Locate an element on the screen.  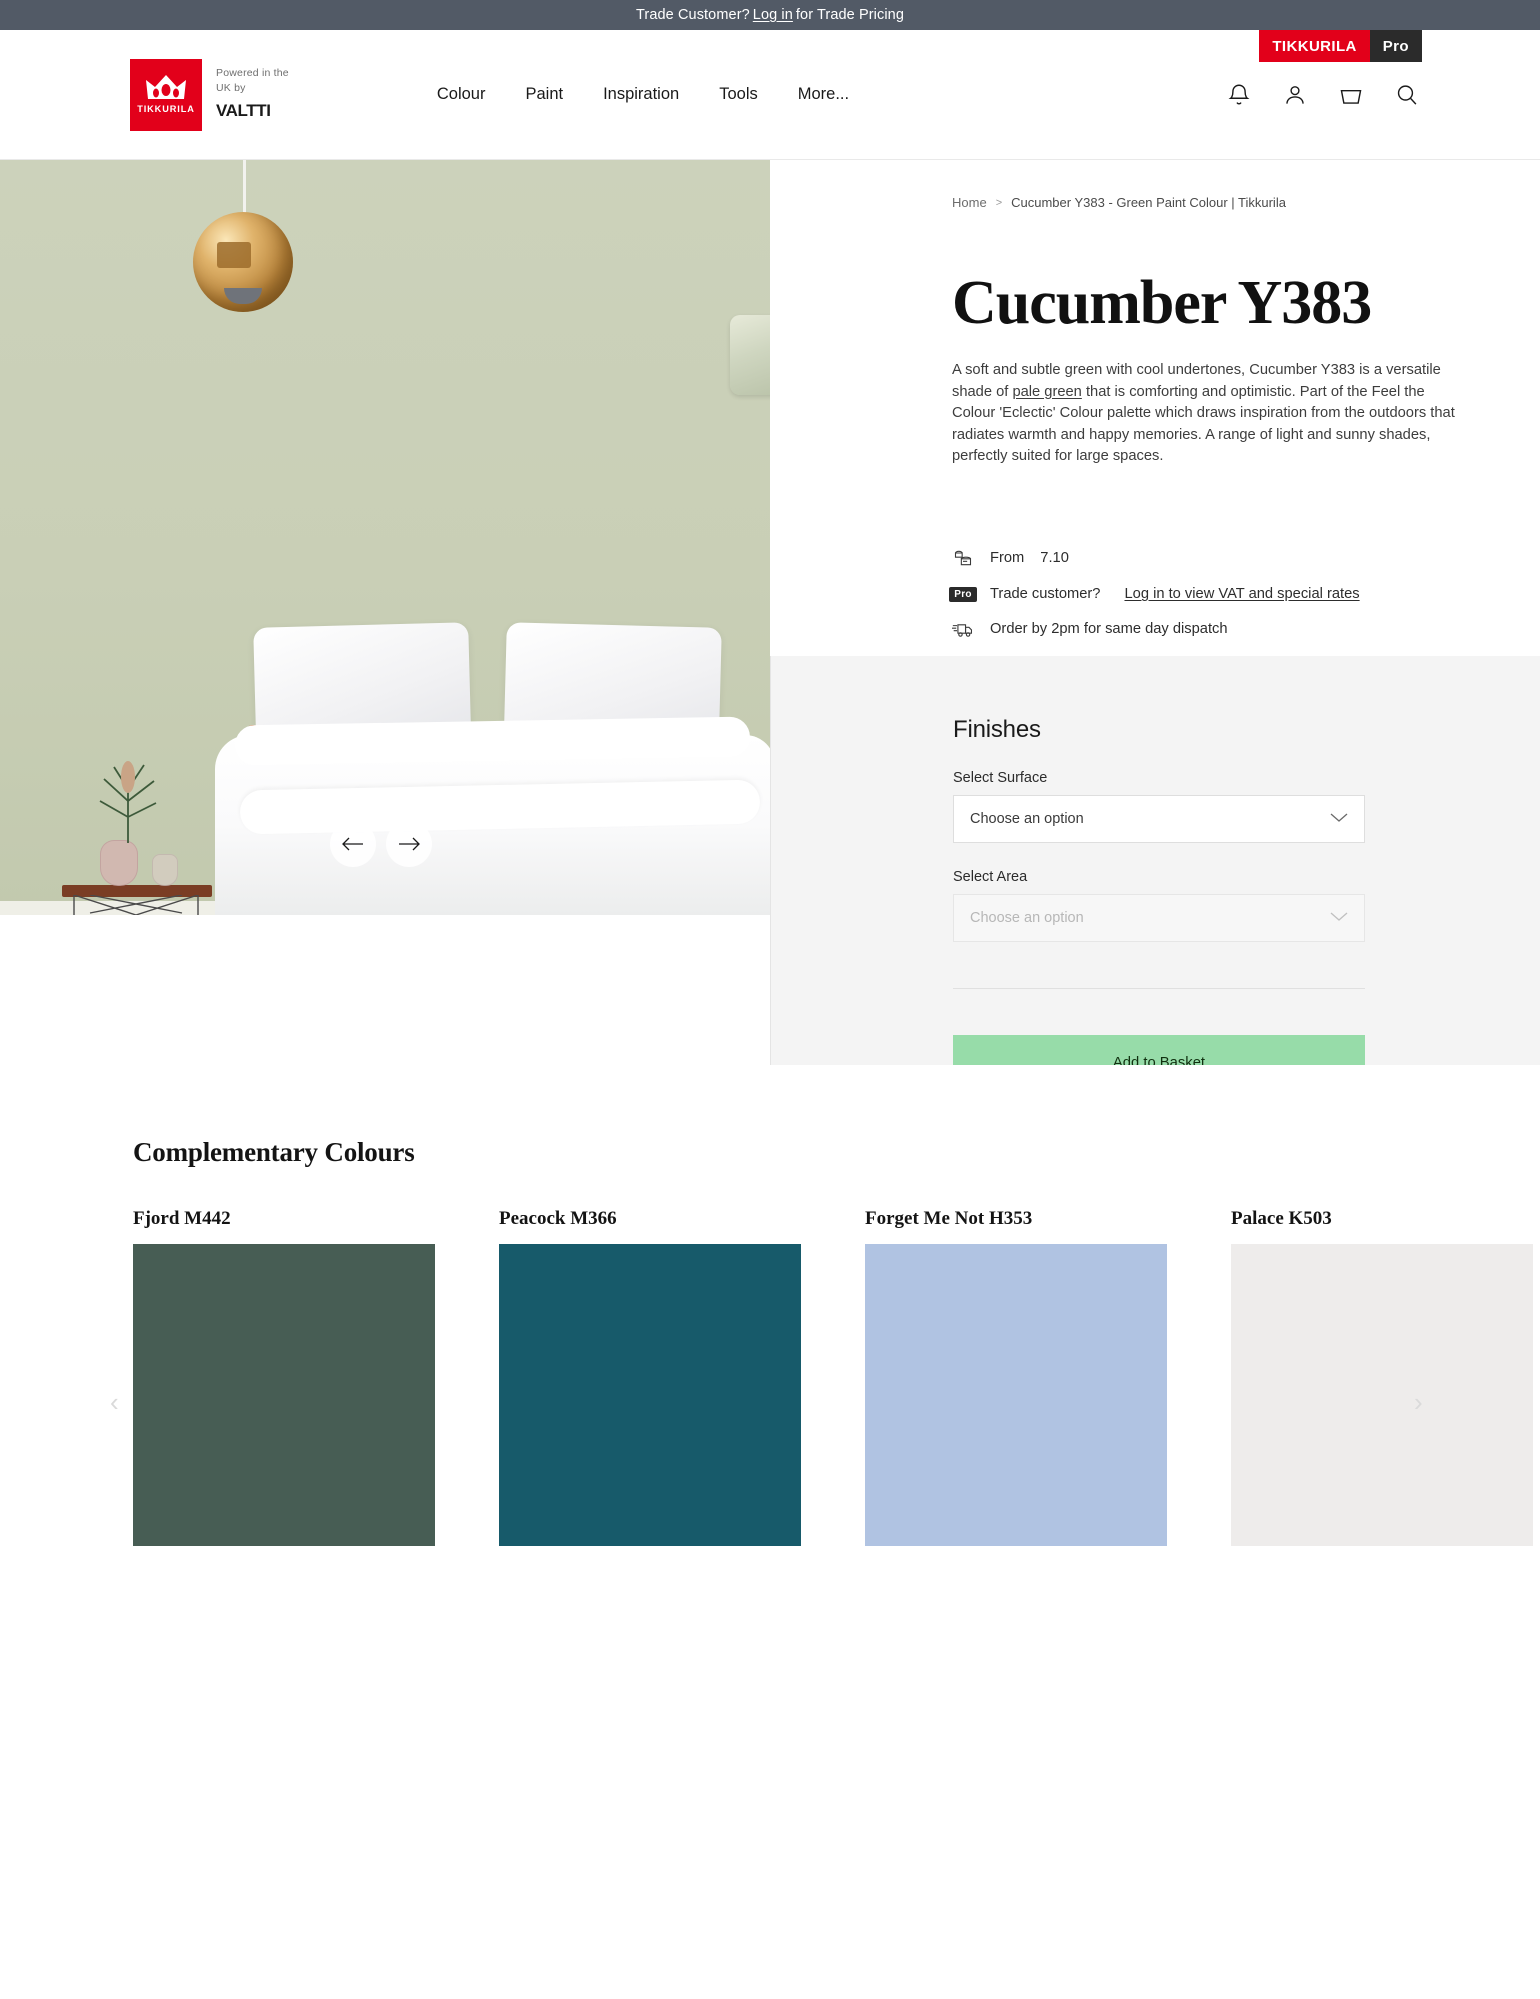
arrow-right-icon is located at coordinates (409, 844).